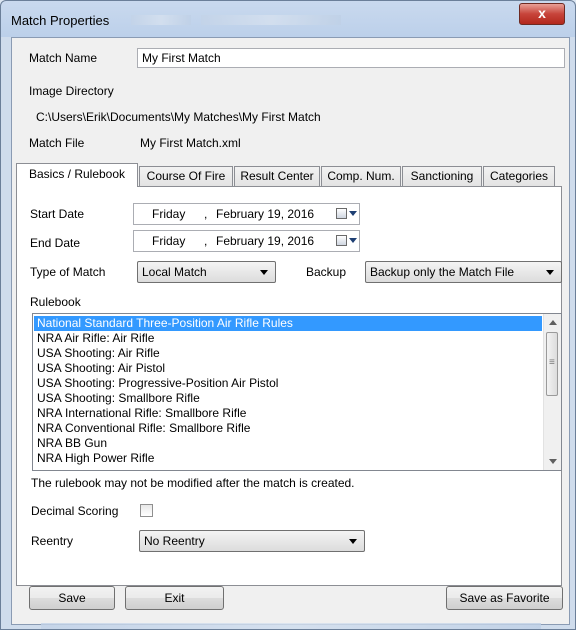 This screenshot has width=576, height=630. I want to click on rulebook-item: NRA Conventional Rifle: Smallbore Rifle, so click(288, 428).